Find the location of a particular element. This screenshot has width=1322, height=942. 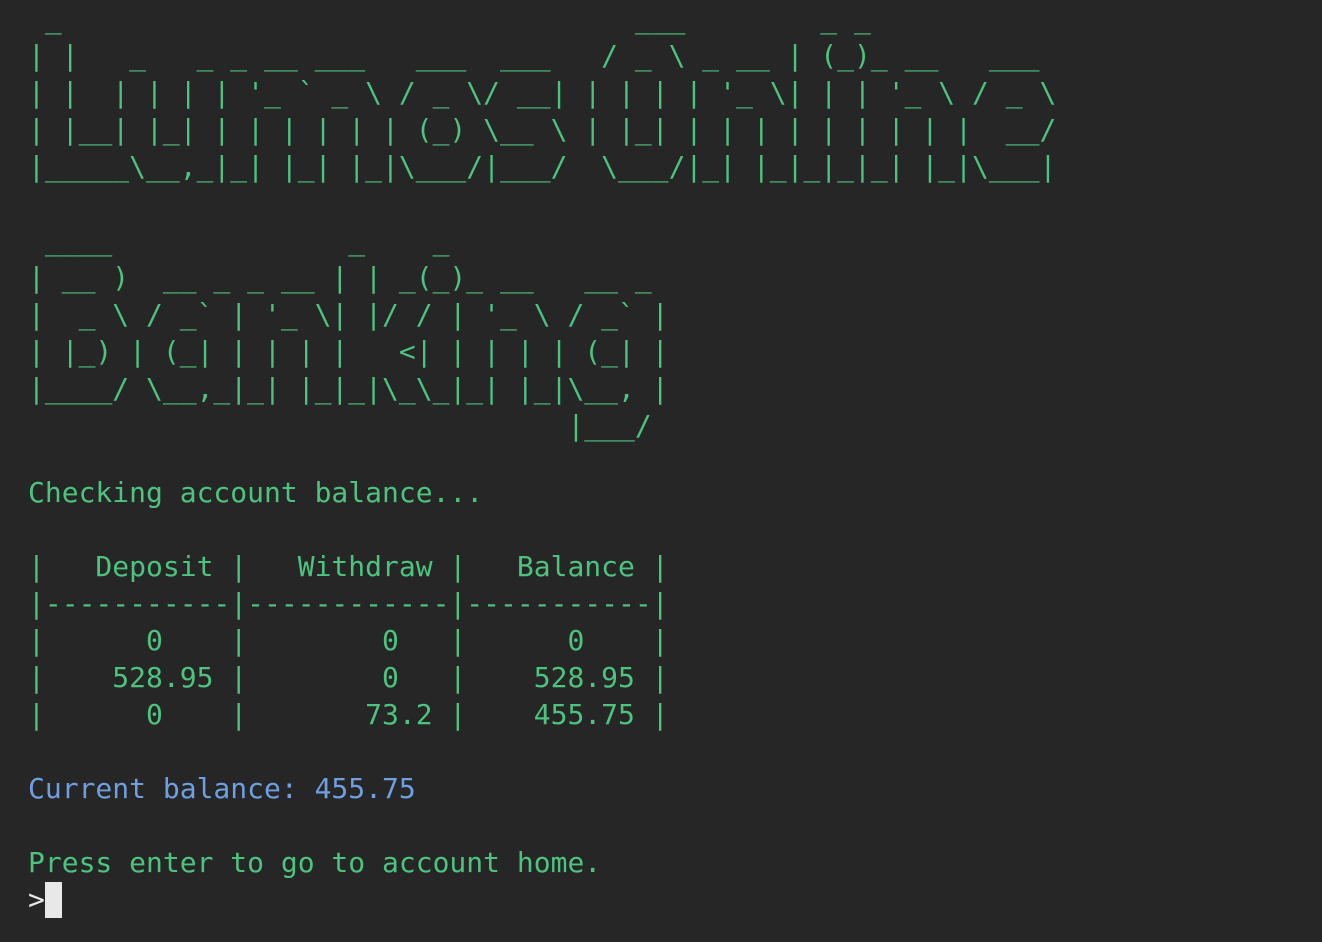

prompt-symbol: > is located at coordinates (36, 899).